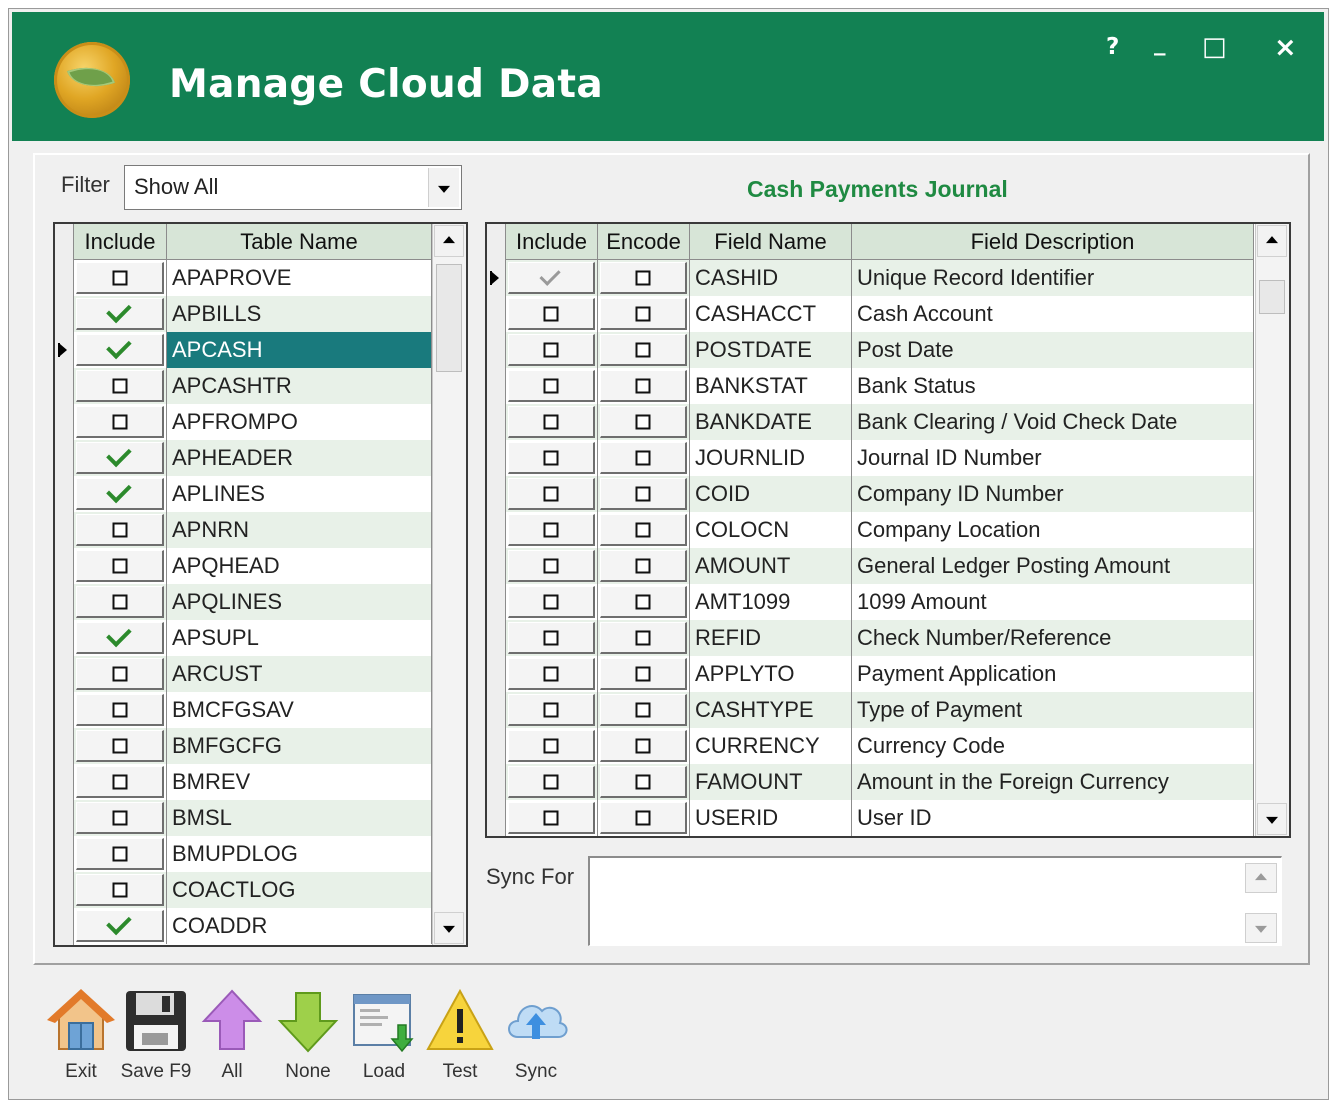  I want to click on field-name-cell: AMT1099, so click(771, 602).